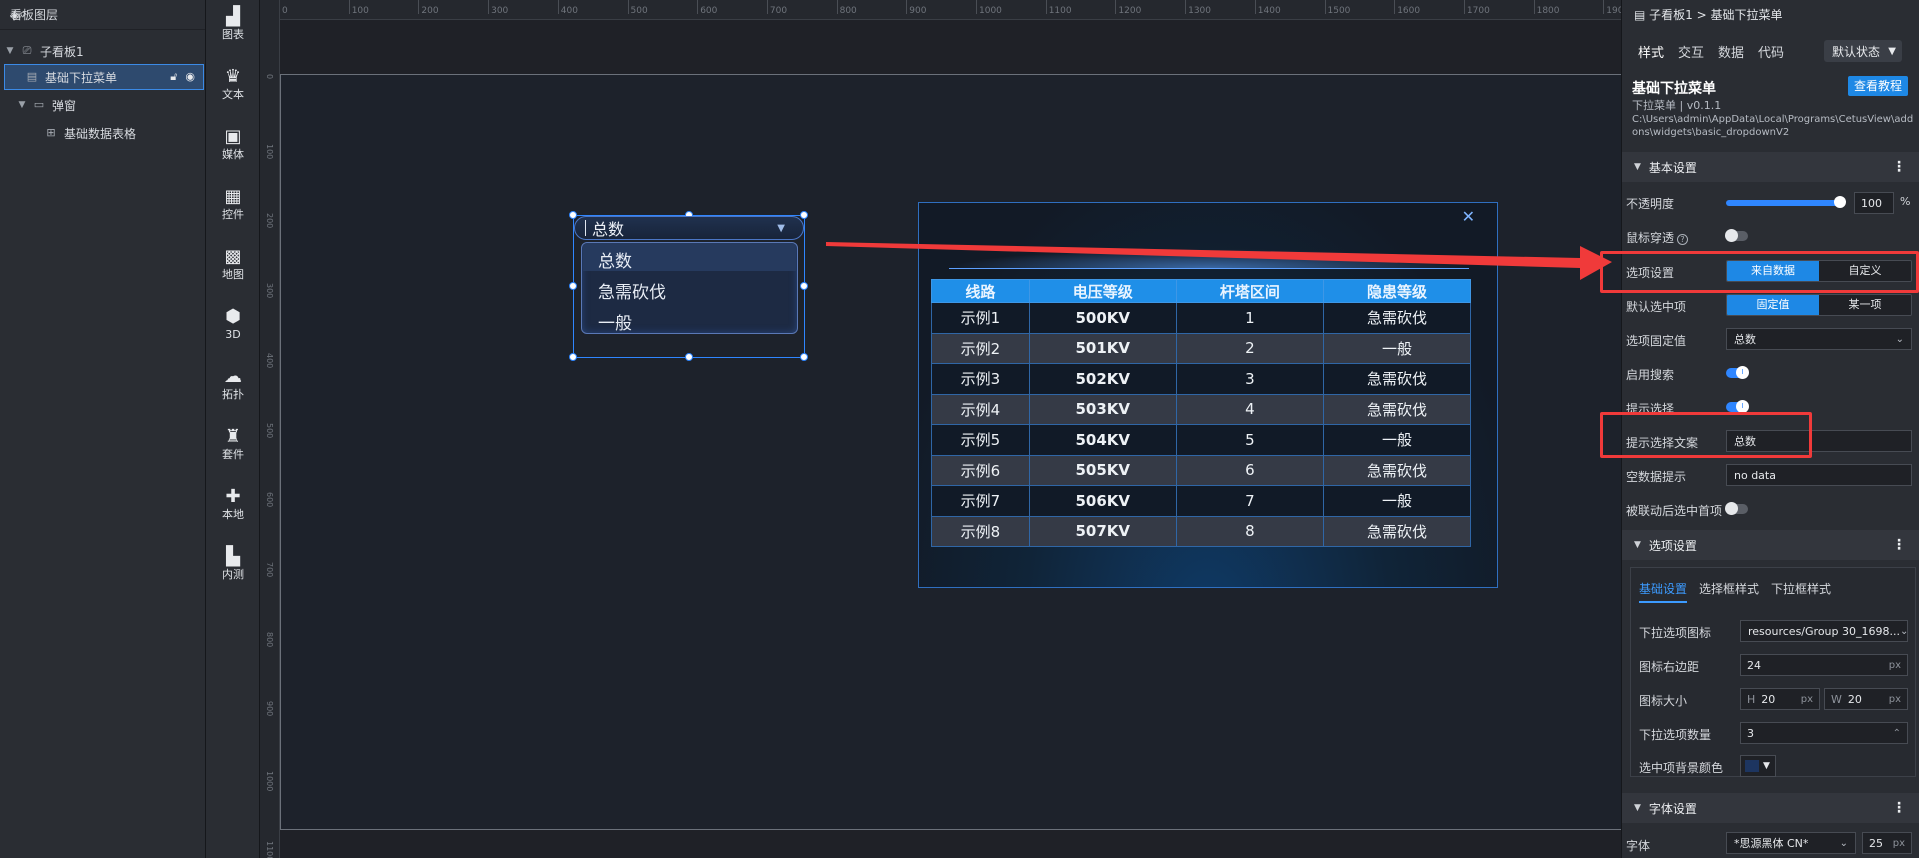 The width and height of the screenshot is (1919, 858). I want to click on stepper-up-icon: ⌃, so click(1897, 733).